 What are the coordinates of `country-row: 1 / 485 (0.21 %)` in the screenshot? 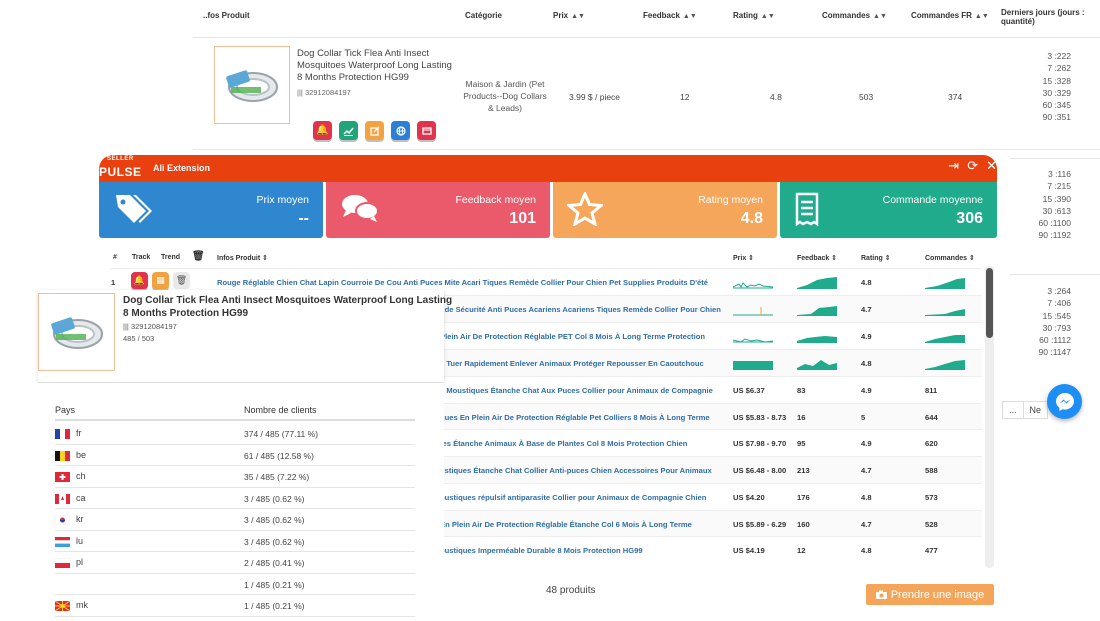 It's located at (235, 584).